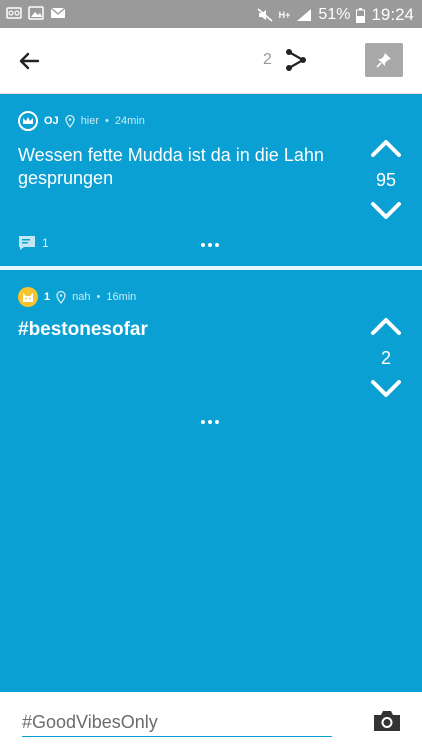  I want to click on vote-control: 95, so click(386, 179).